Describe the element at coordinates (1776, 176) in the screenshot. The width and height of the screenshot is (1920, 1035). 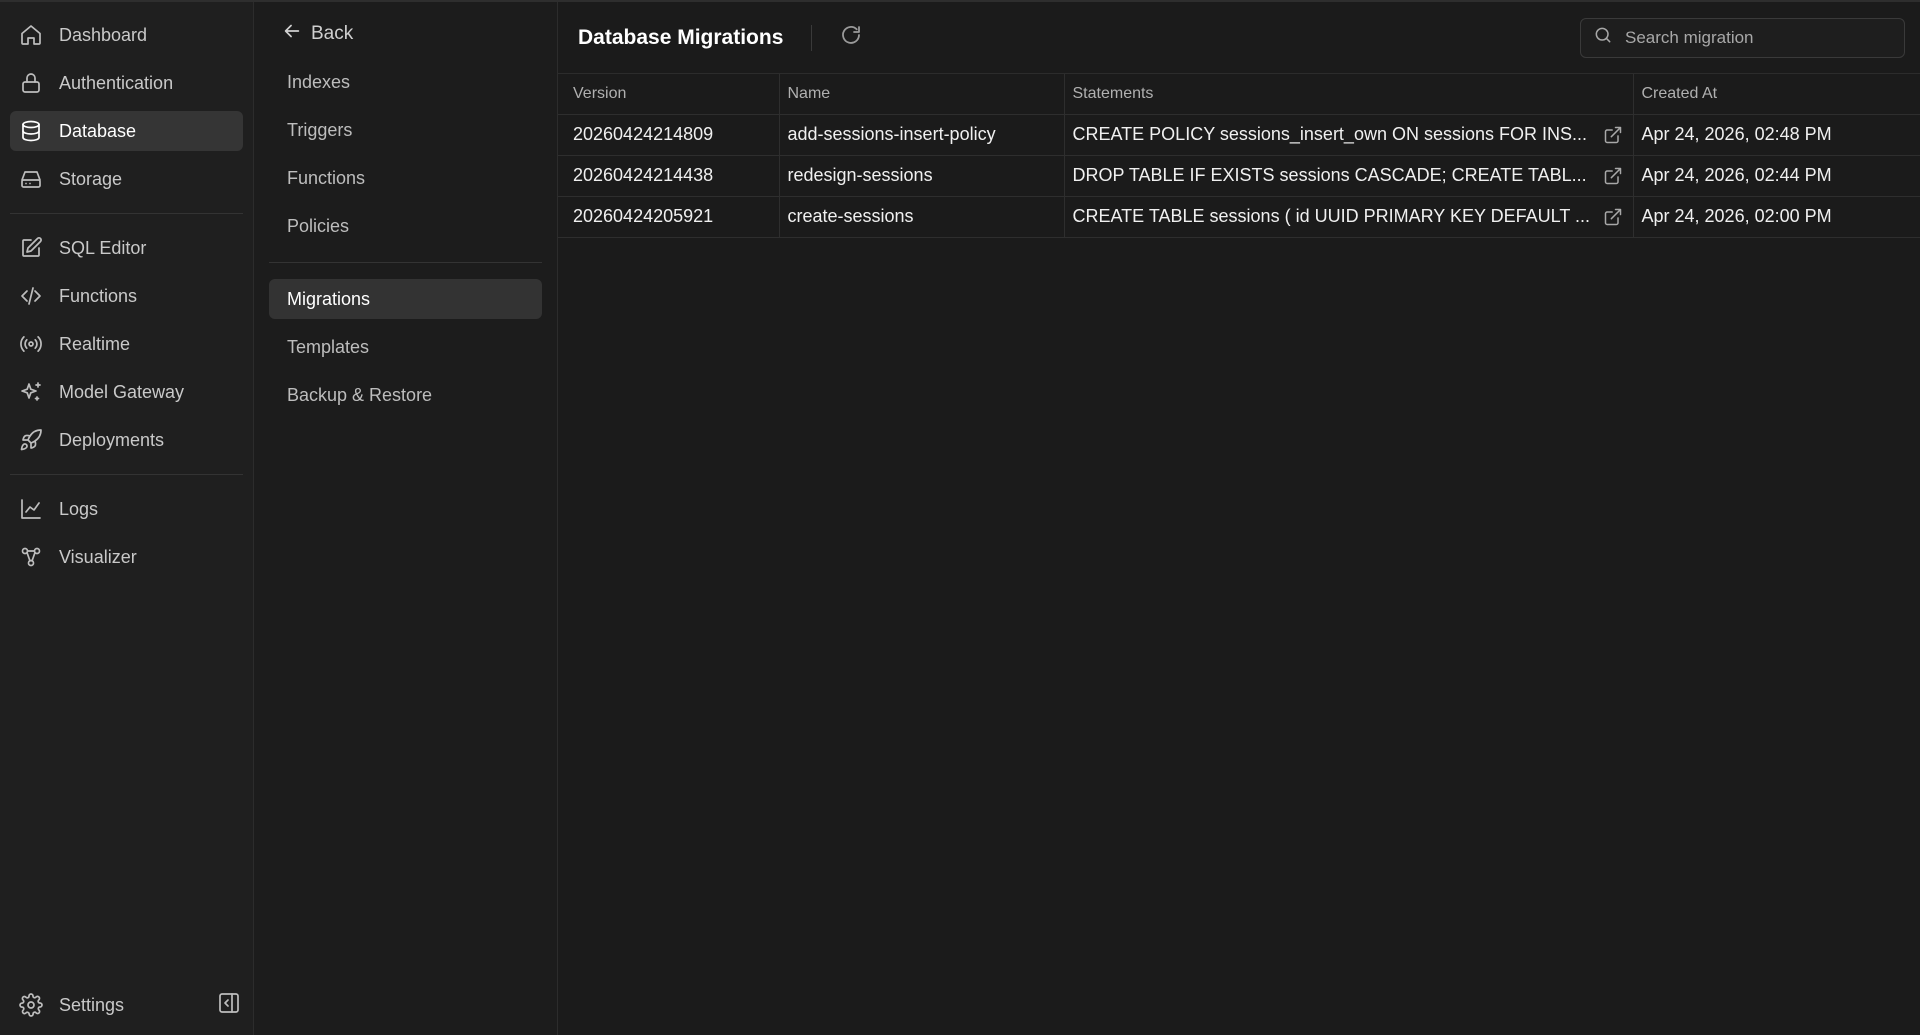
I see `created-at-cell: Apr 24, 2026, 02:44 PM` at that location.